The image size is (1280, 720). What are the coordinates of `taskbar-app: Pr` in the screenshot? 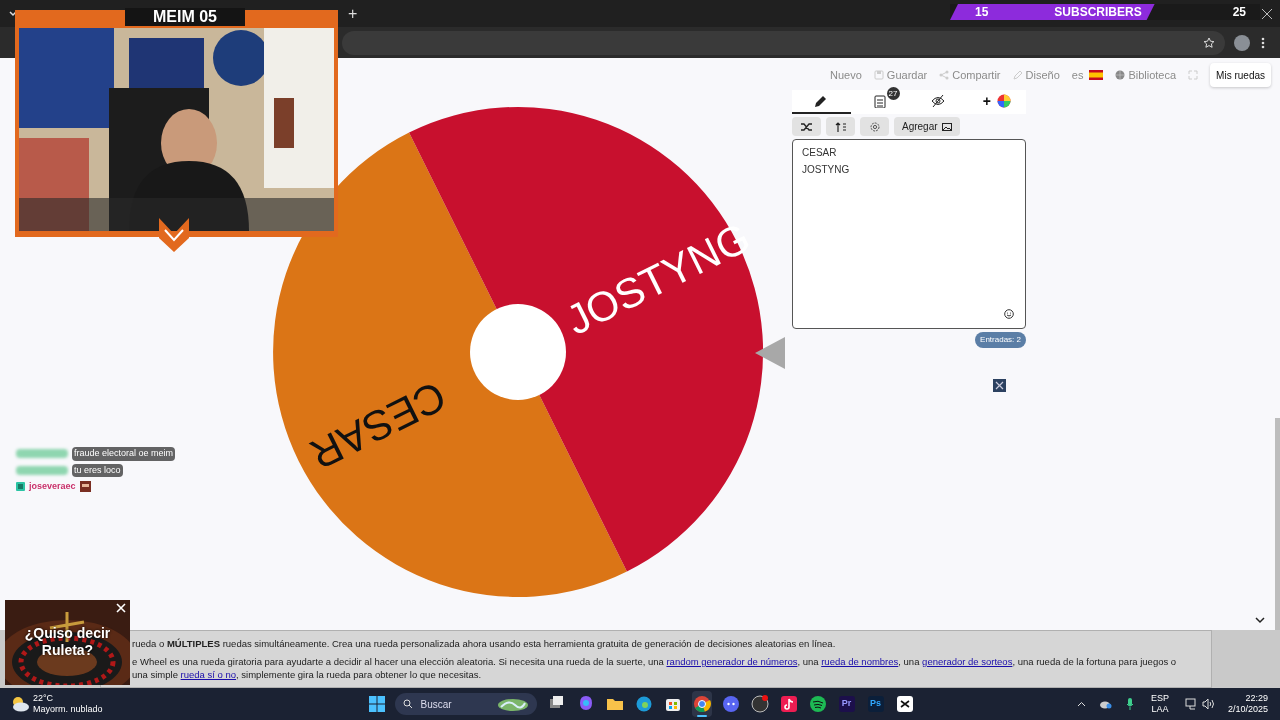 It's located at (846, 704).